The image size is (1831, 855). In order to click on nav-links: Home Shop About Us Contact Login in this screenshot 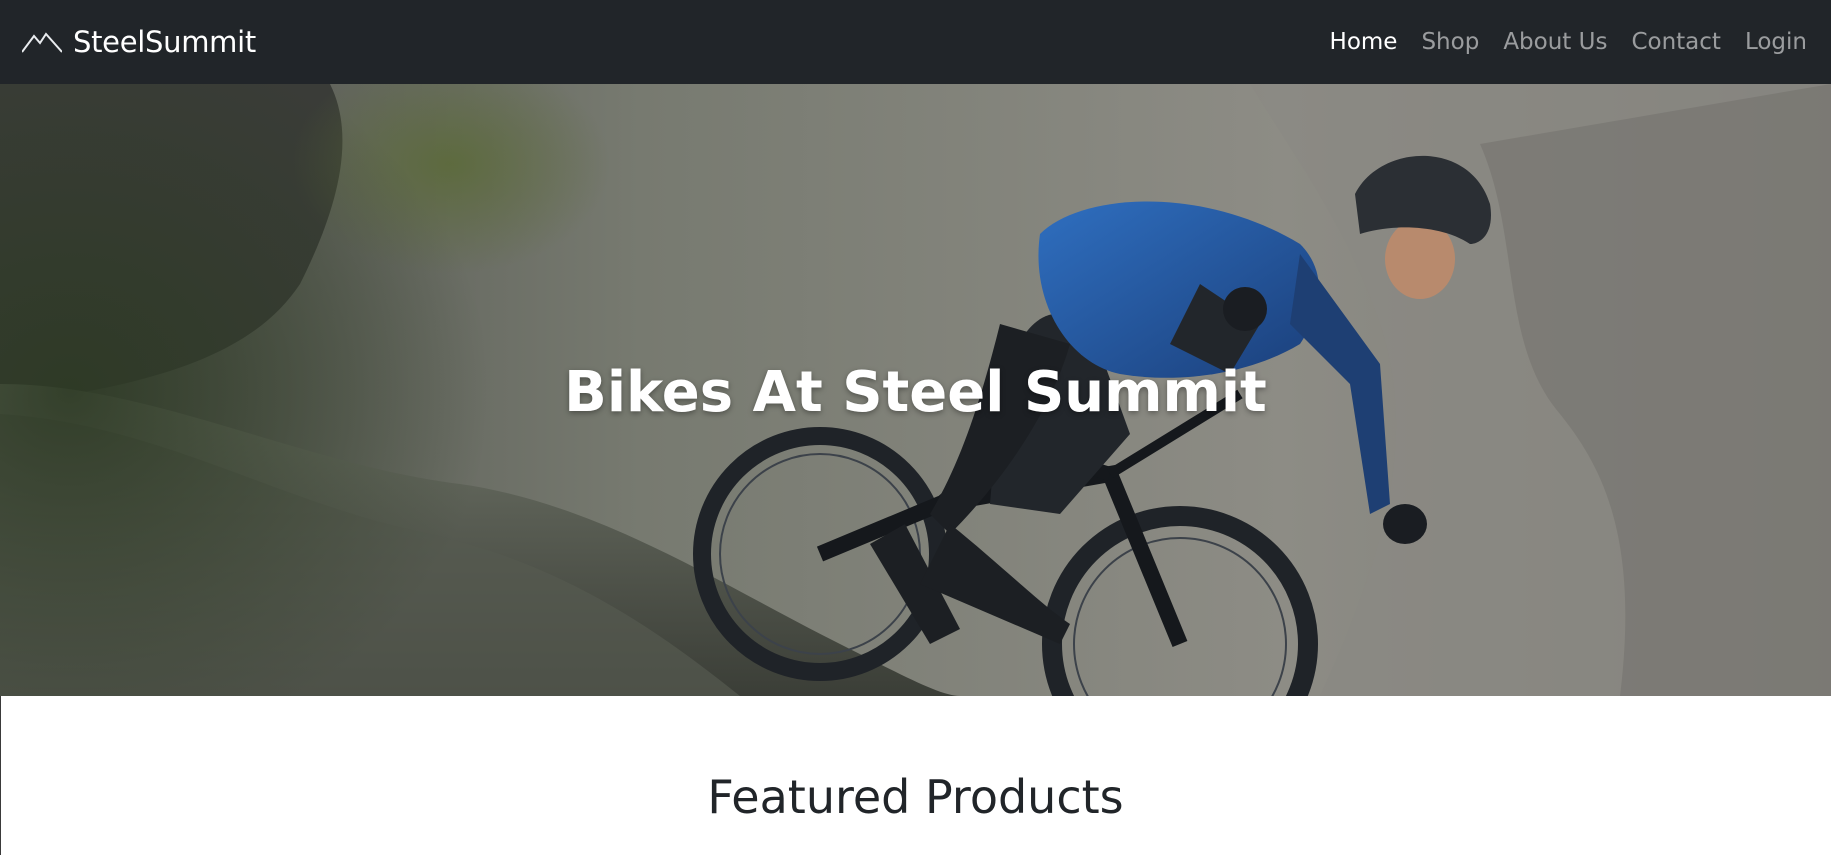, I will do `click(1563, 42)`.